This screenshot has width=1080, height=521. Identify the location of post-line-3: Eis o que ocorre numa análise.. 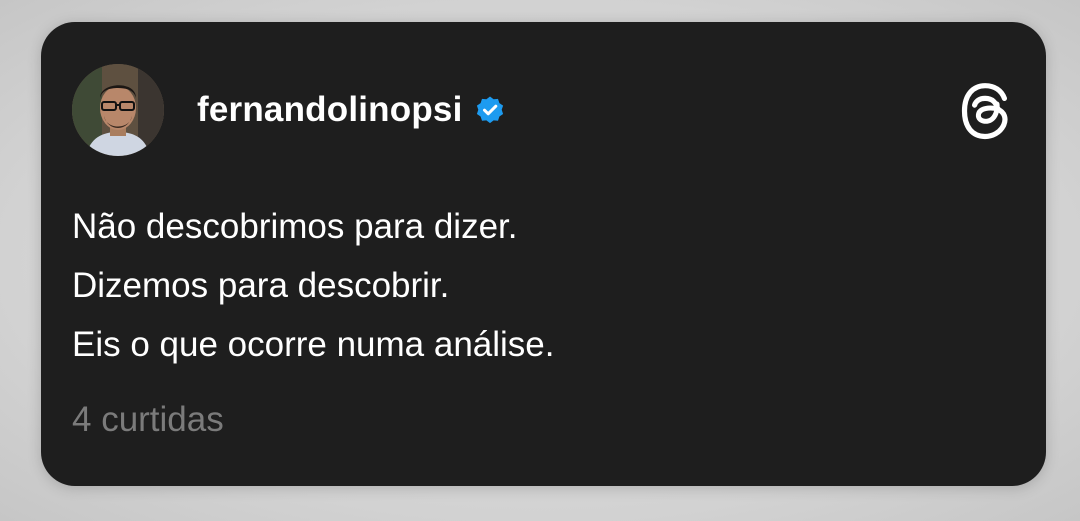
(313, 344).